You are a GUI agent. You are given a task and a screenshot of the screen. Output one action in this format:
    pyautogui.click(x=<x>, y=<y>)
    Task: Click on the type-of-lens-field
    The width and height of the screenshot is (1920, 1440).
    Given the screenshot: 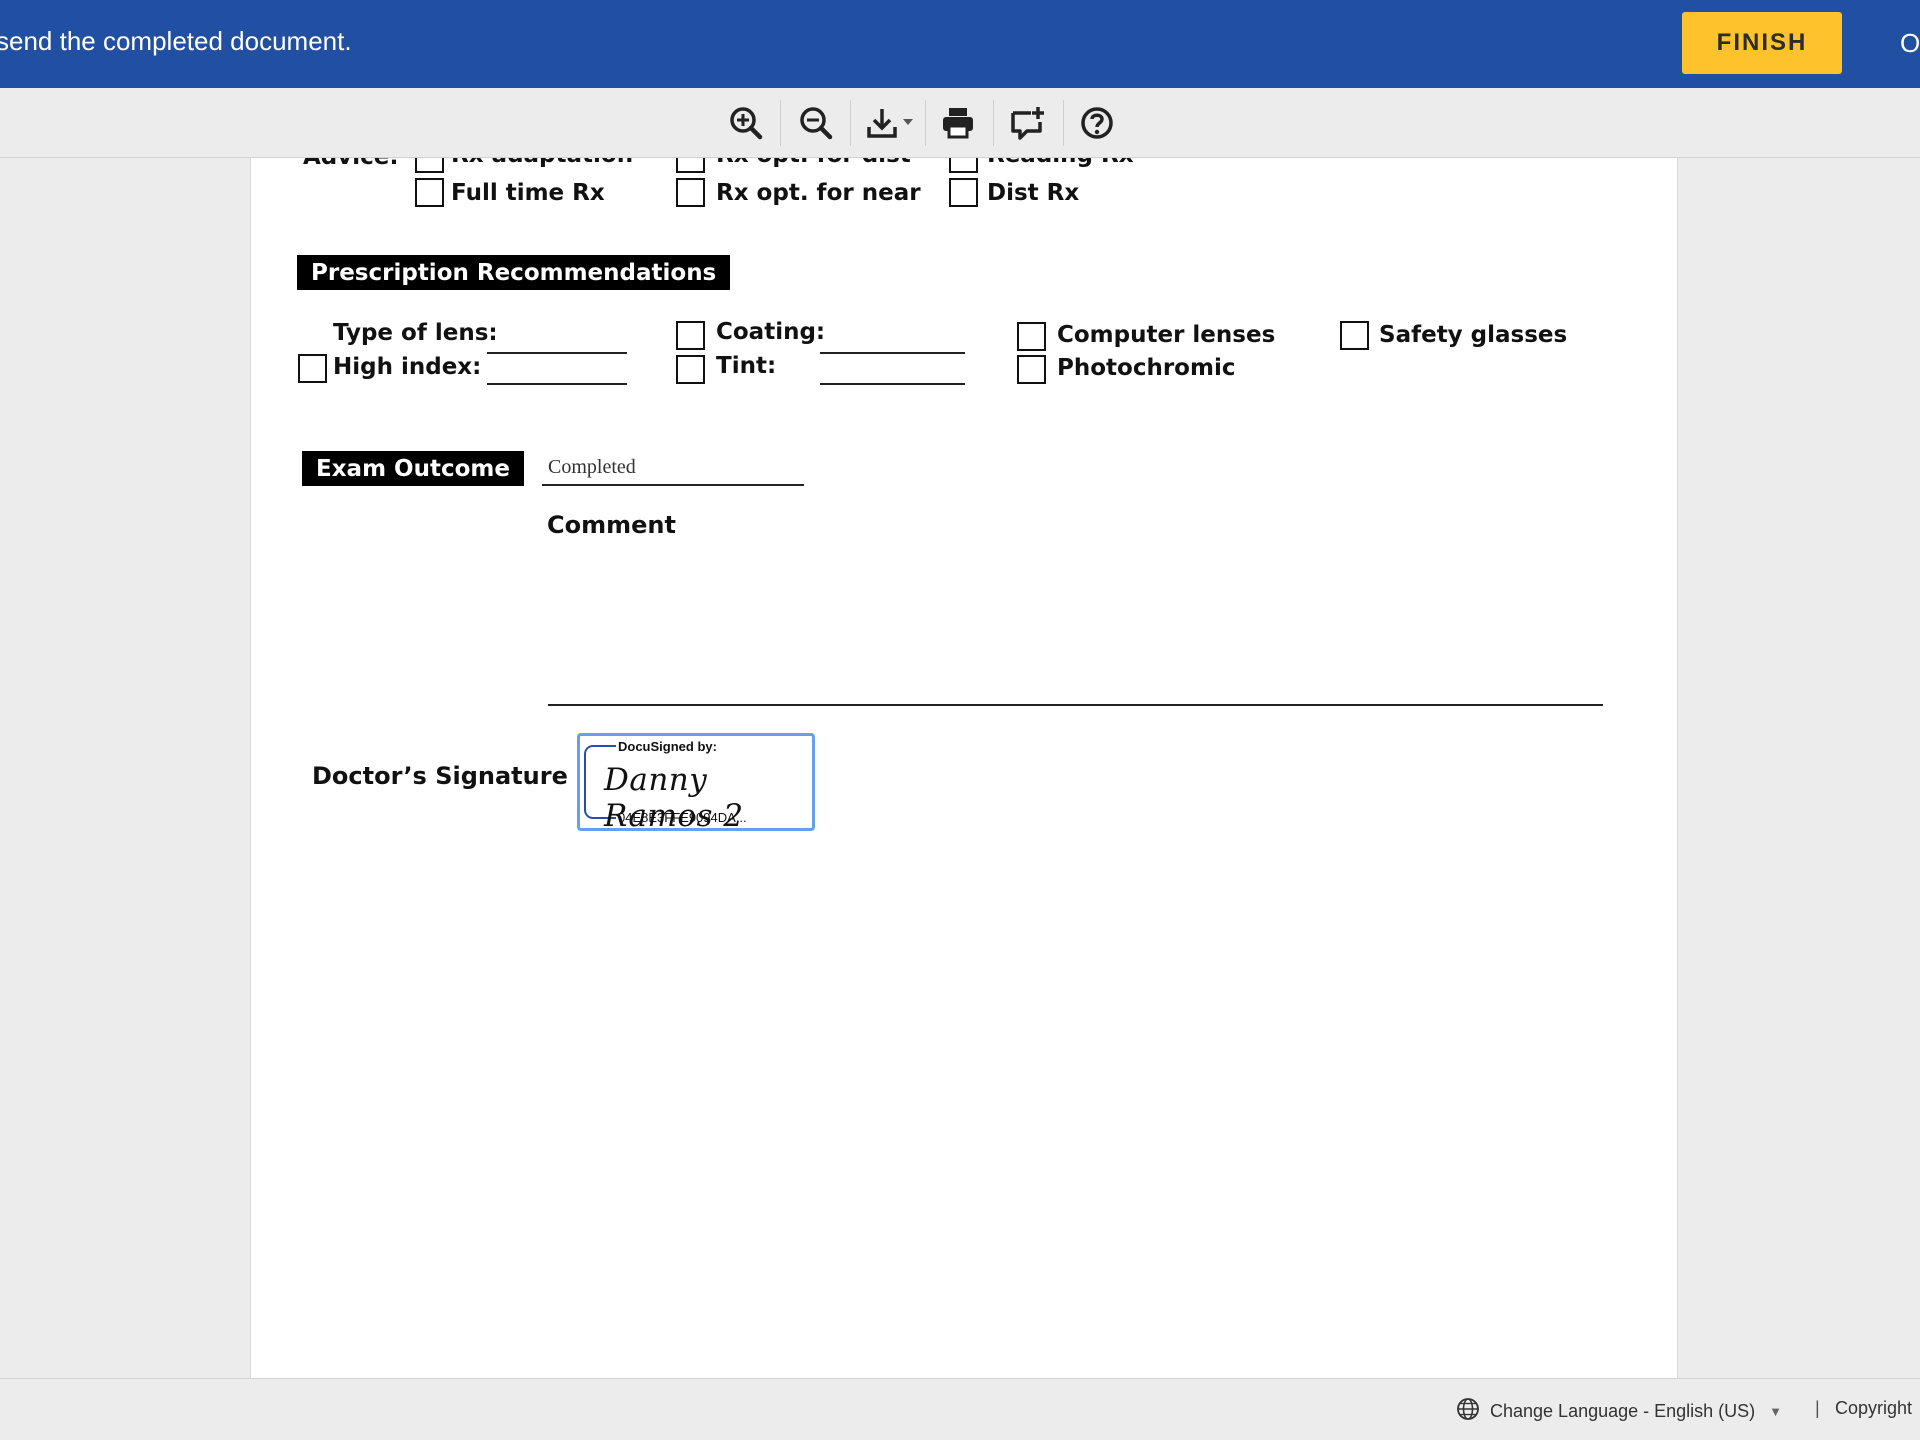 What is the action you would take?
    pyautogui.click(x=557, y=353)
    